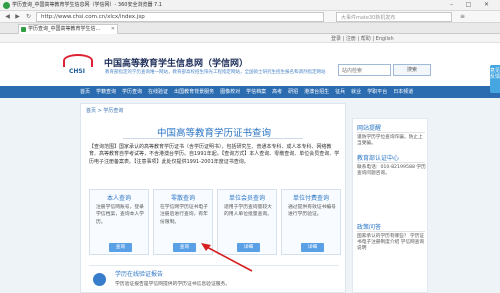 This screenshot has height=293, width=500. I want to click on notice-text: 谨防学历学位查询诈骗，防止上当受骗。, so click(392, 141).